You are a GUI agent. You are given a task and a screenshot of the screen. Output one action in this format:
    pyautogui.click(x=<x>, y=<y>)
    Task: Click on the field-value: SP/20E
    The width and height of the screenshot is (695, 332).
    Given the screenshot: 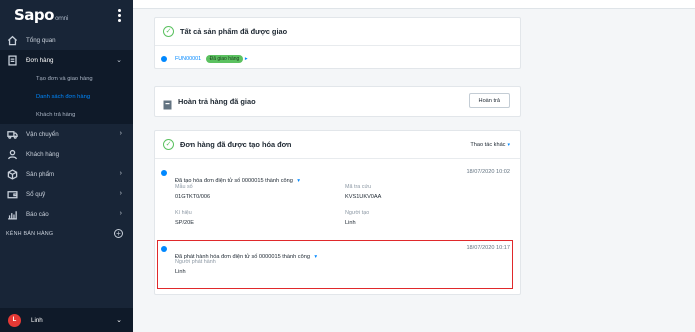 What is the action you would take?
    pyautogui.click(x=184, y=223)
    